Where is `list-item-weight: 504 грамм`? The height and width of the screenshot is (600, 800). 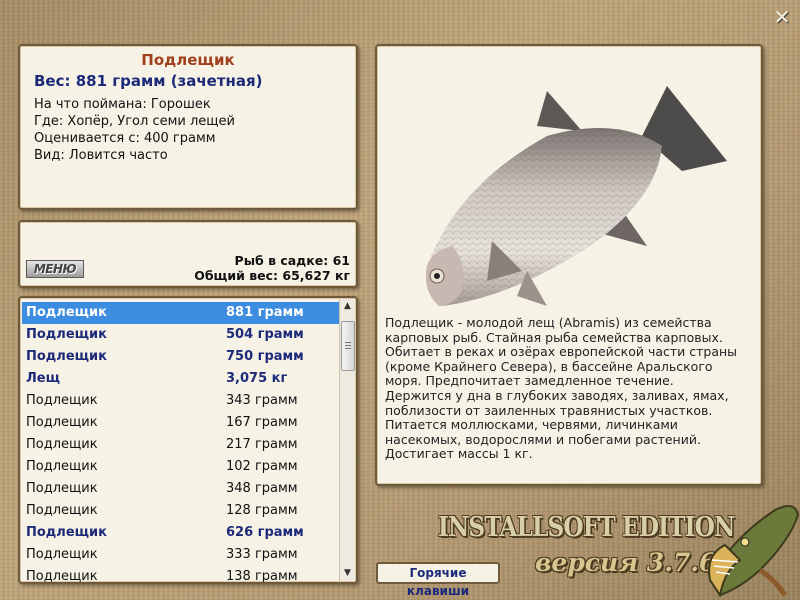 list-item-weight: 504 грамм is located at coordinates (265, 334).